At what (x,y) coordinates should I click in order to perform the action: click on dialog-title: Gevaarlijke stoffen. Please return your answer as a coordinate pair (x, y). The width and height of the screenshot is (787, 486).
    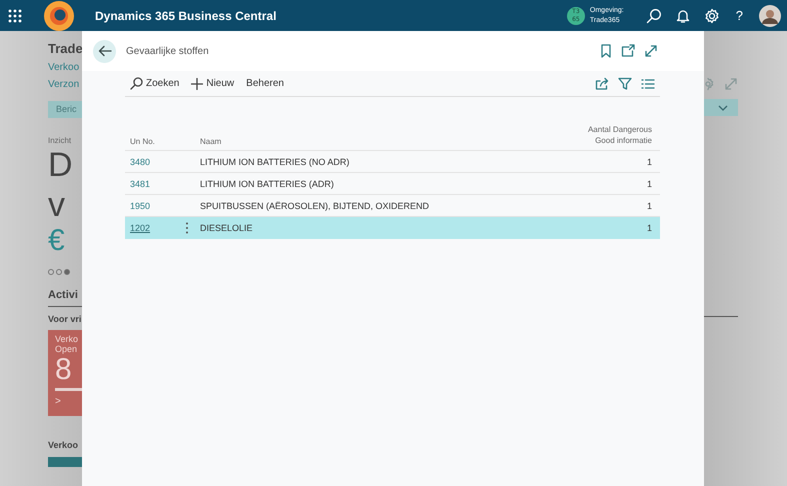
    Looking at the image, I should click on (167, 51).